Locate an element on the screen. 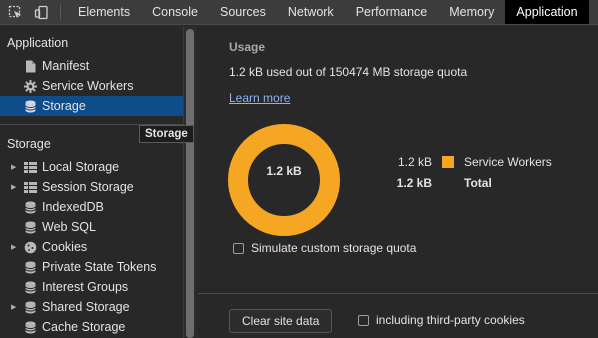  learn-more-link: Learn more is located at coordinates (259, 98).